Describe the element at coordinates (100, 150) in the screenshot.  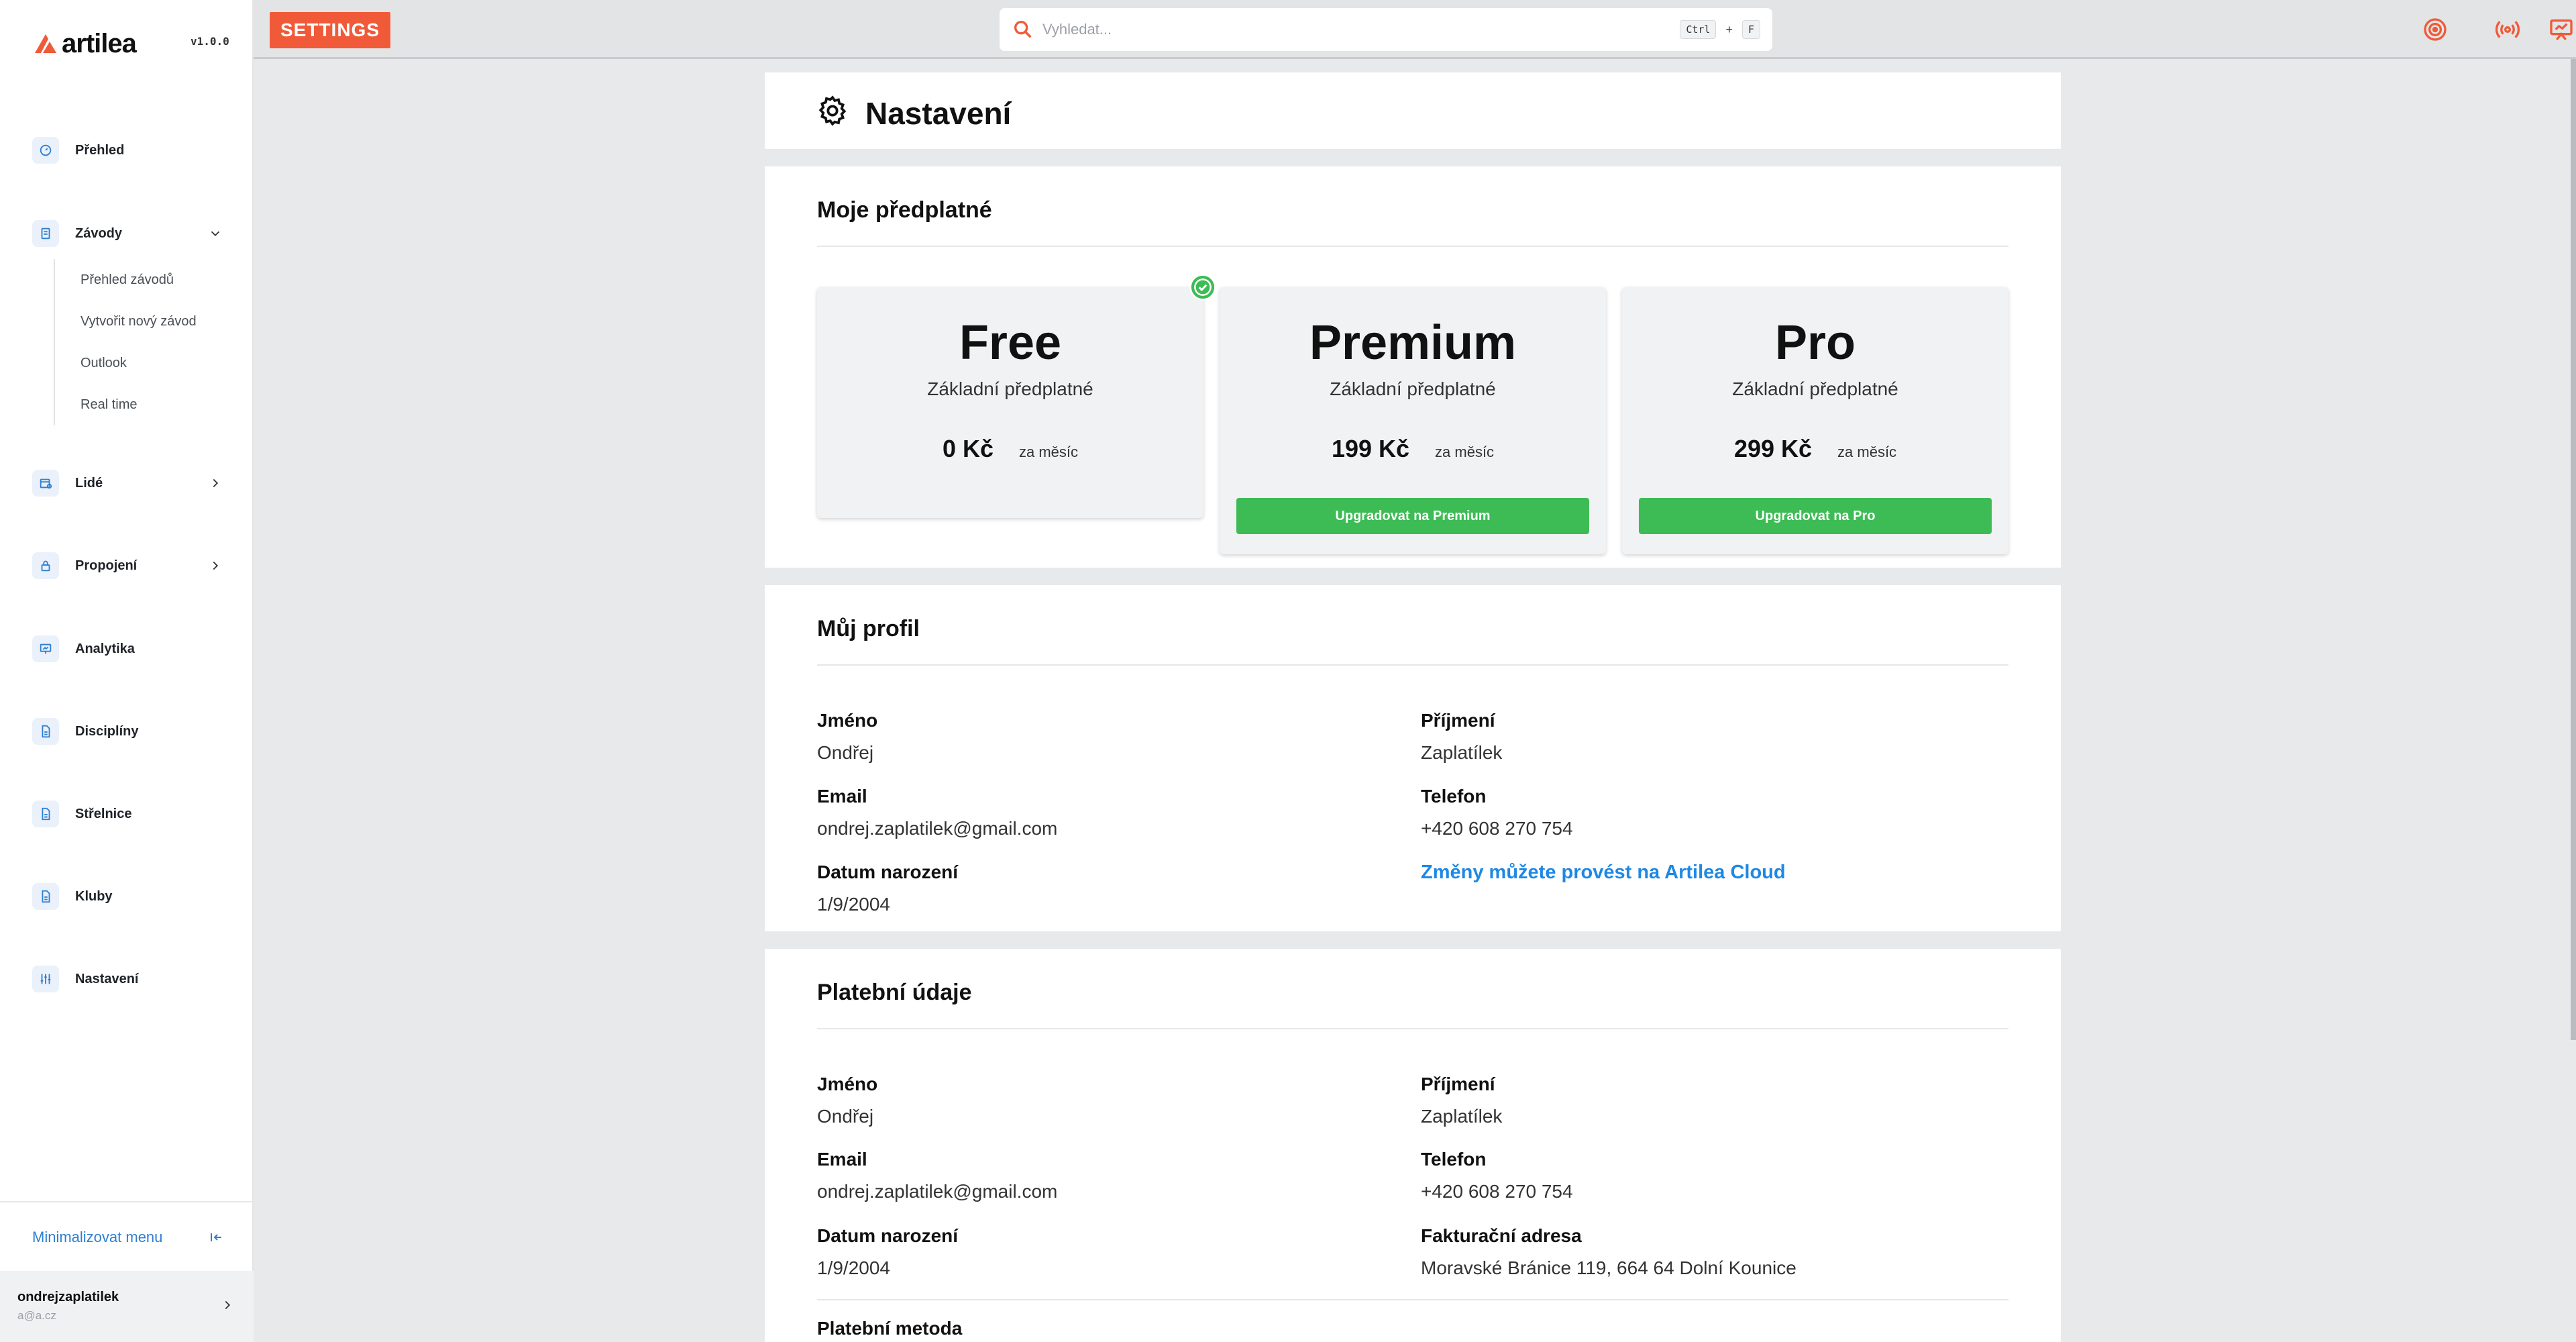
I see `sidebar-item-label: Přehled` at that location.